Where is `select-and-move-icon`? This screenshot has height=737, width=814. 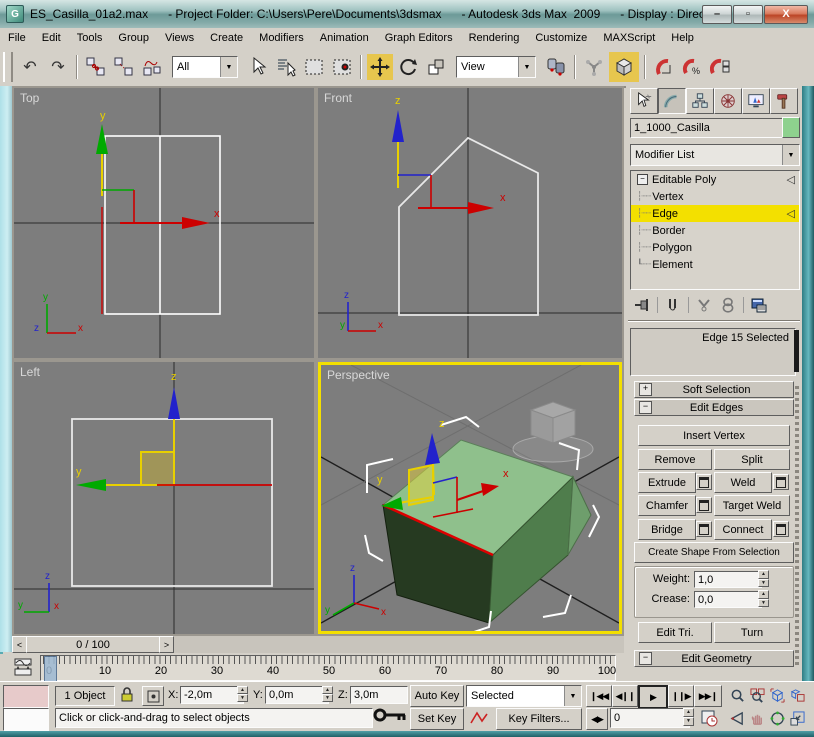 select-and-move-icon is located at coordinates (380, 67).